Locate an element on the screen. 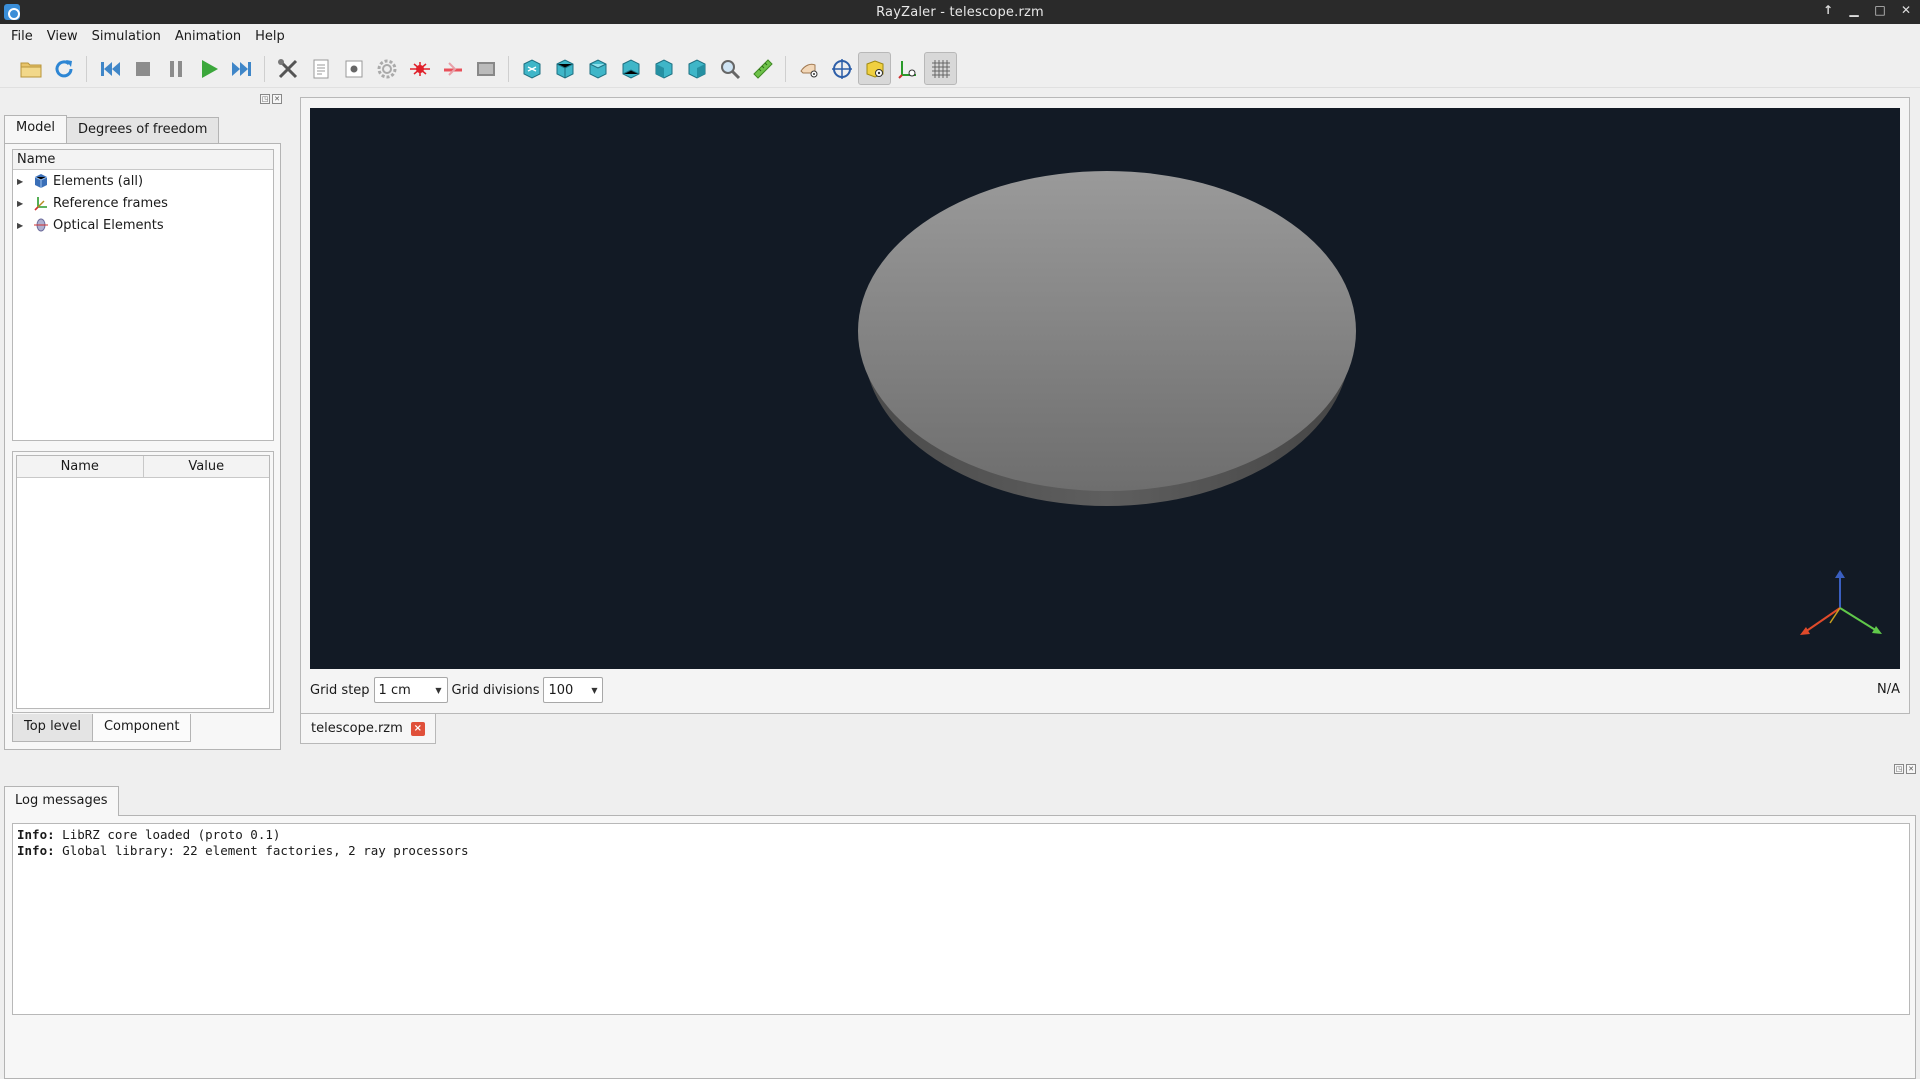  laser-beam-icon is located at coordinates (452, 68).